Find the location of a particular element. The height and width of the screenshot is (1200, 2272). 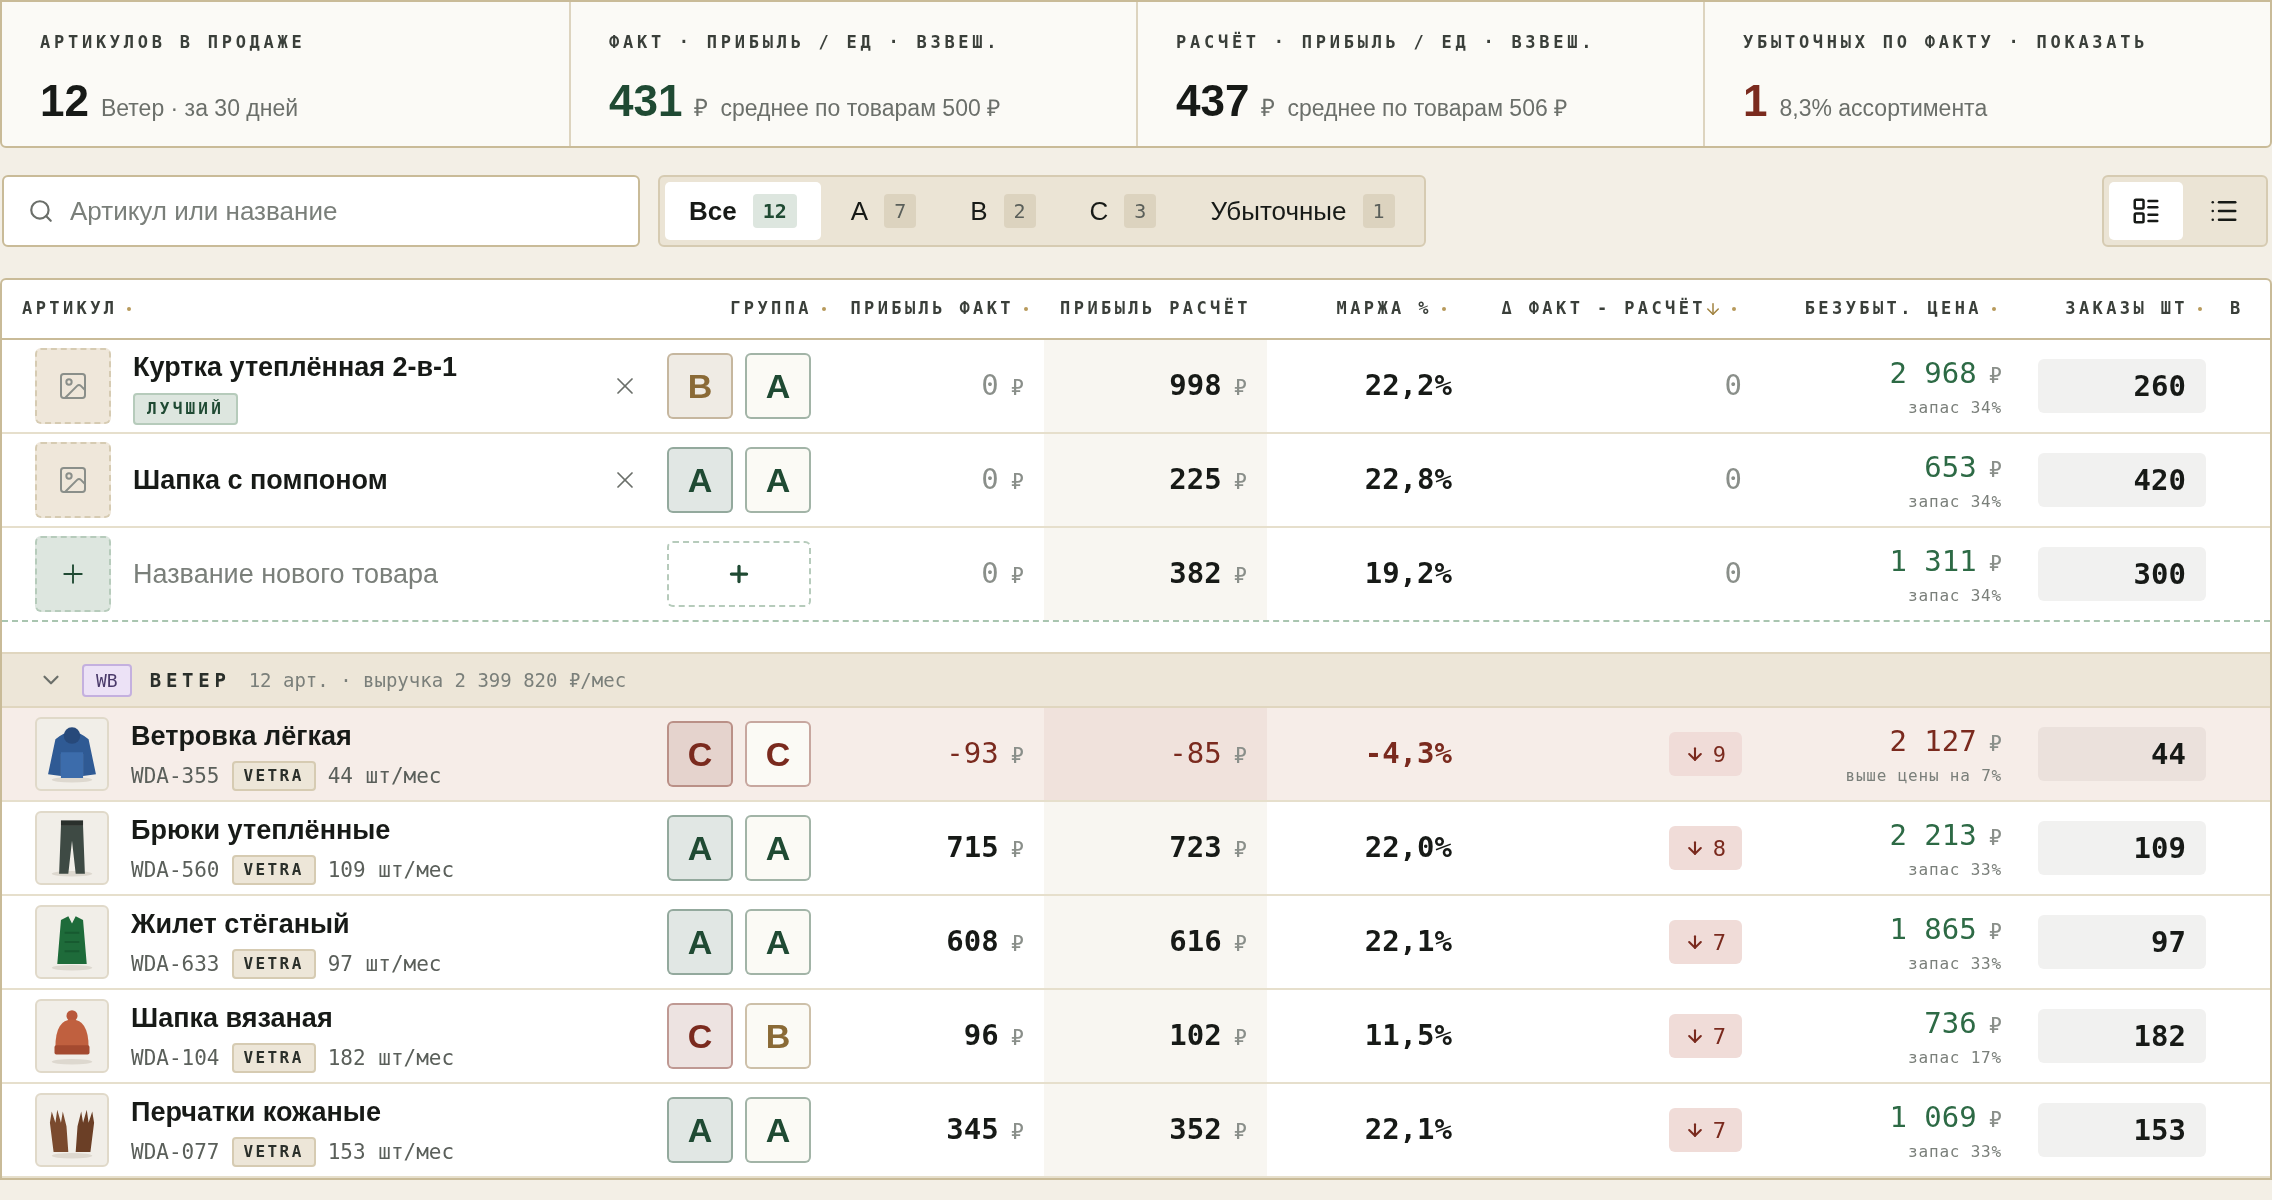

product-name: Жилет стёганый is located at coordinates (241, 924).